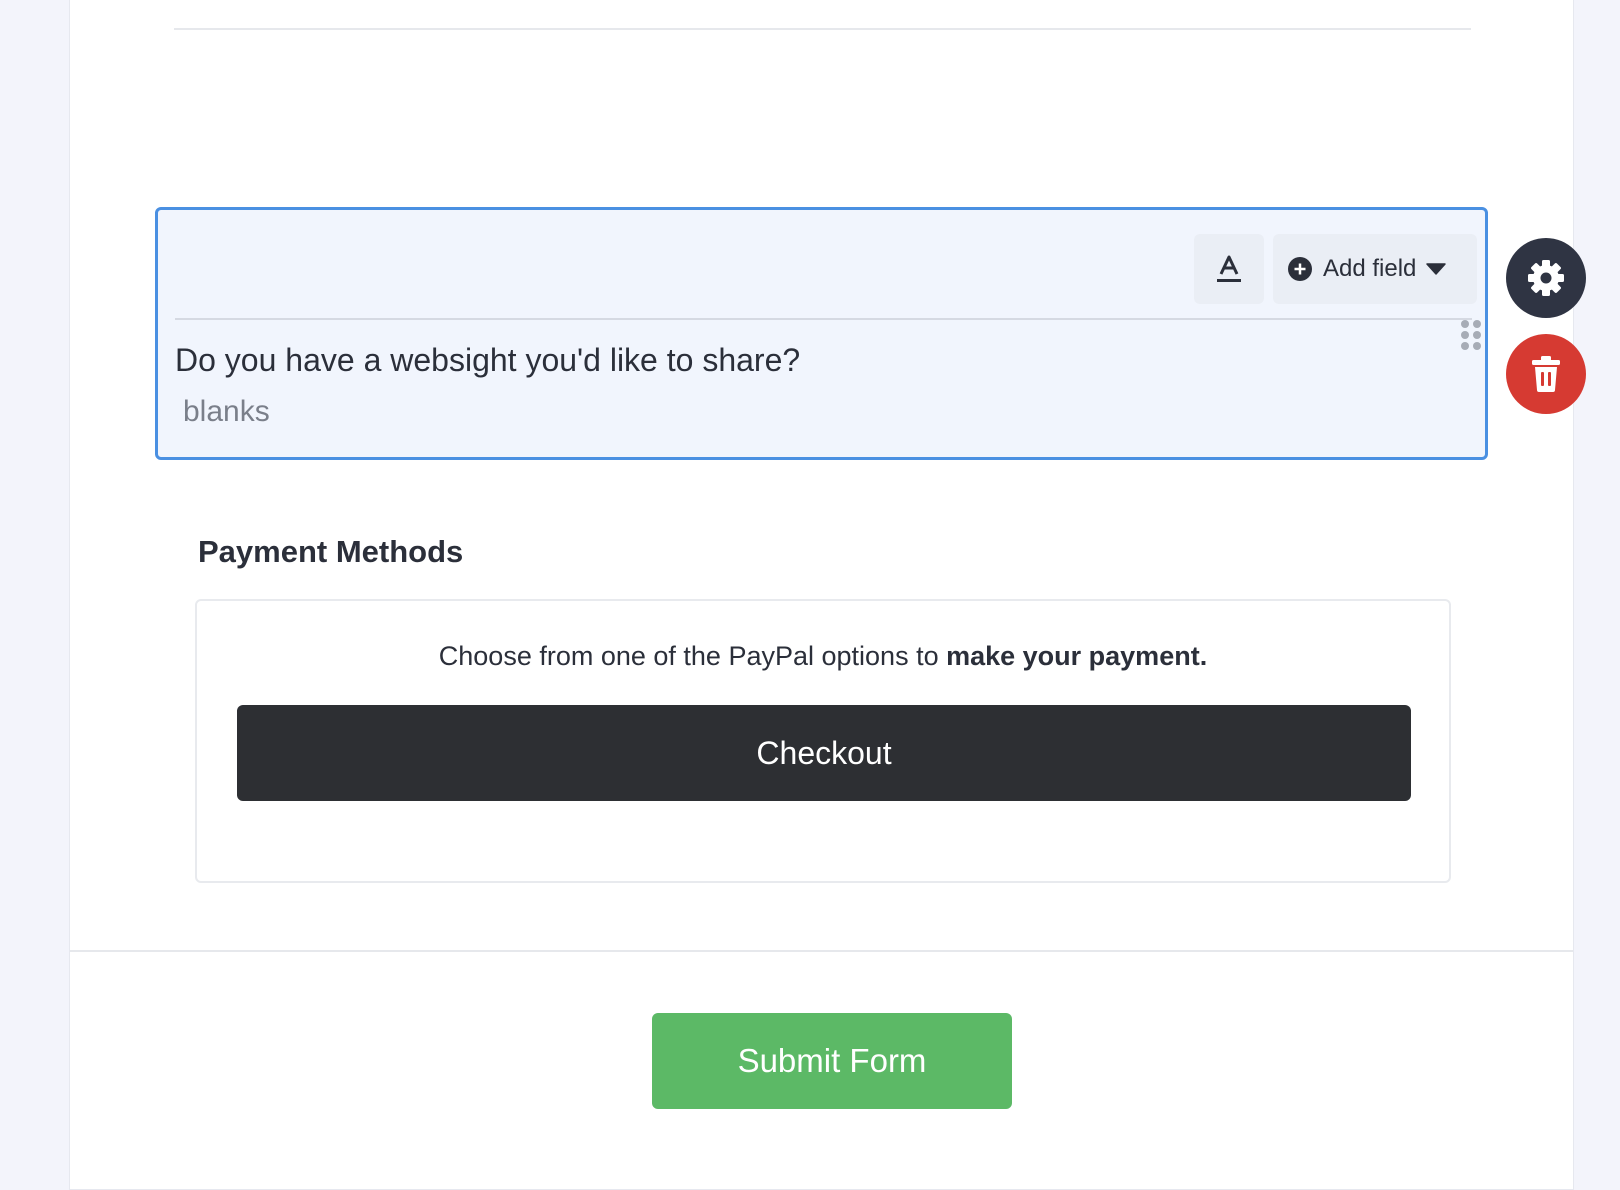 The image size is (1620, 1190). I want to click on text-color-icon, so click(1229, 268).